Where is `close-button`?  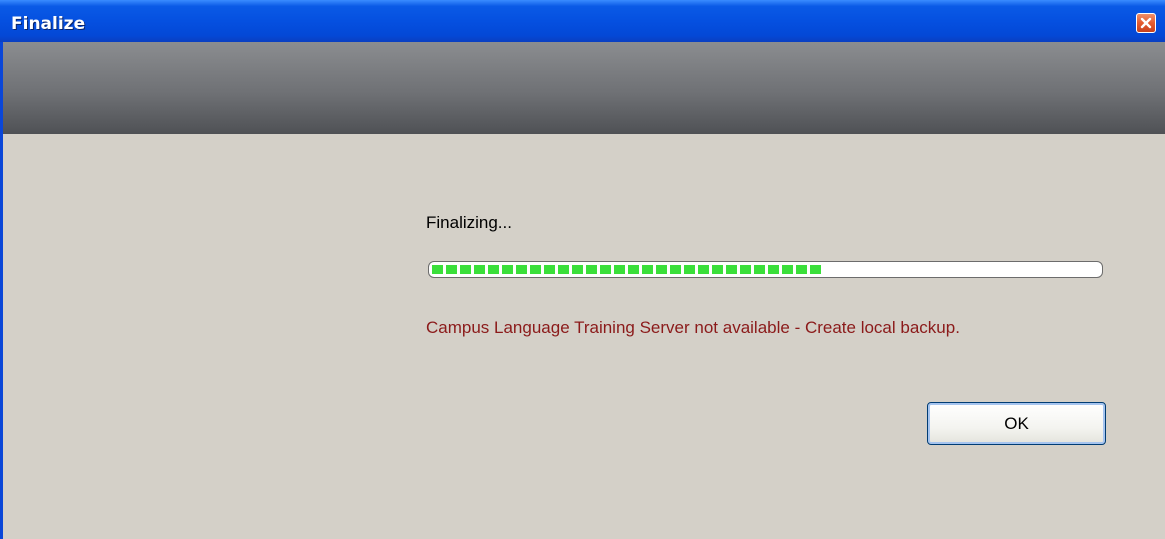
close-button is located at coordinates (1146, 23).